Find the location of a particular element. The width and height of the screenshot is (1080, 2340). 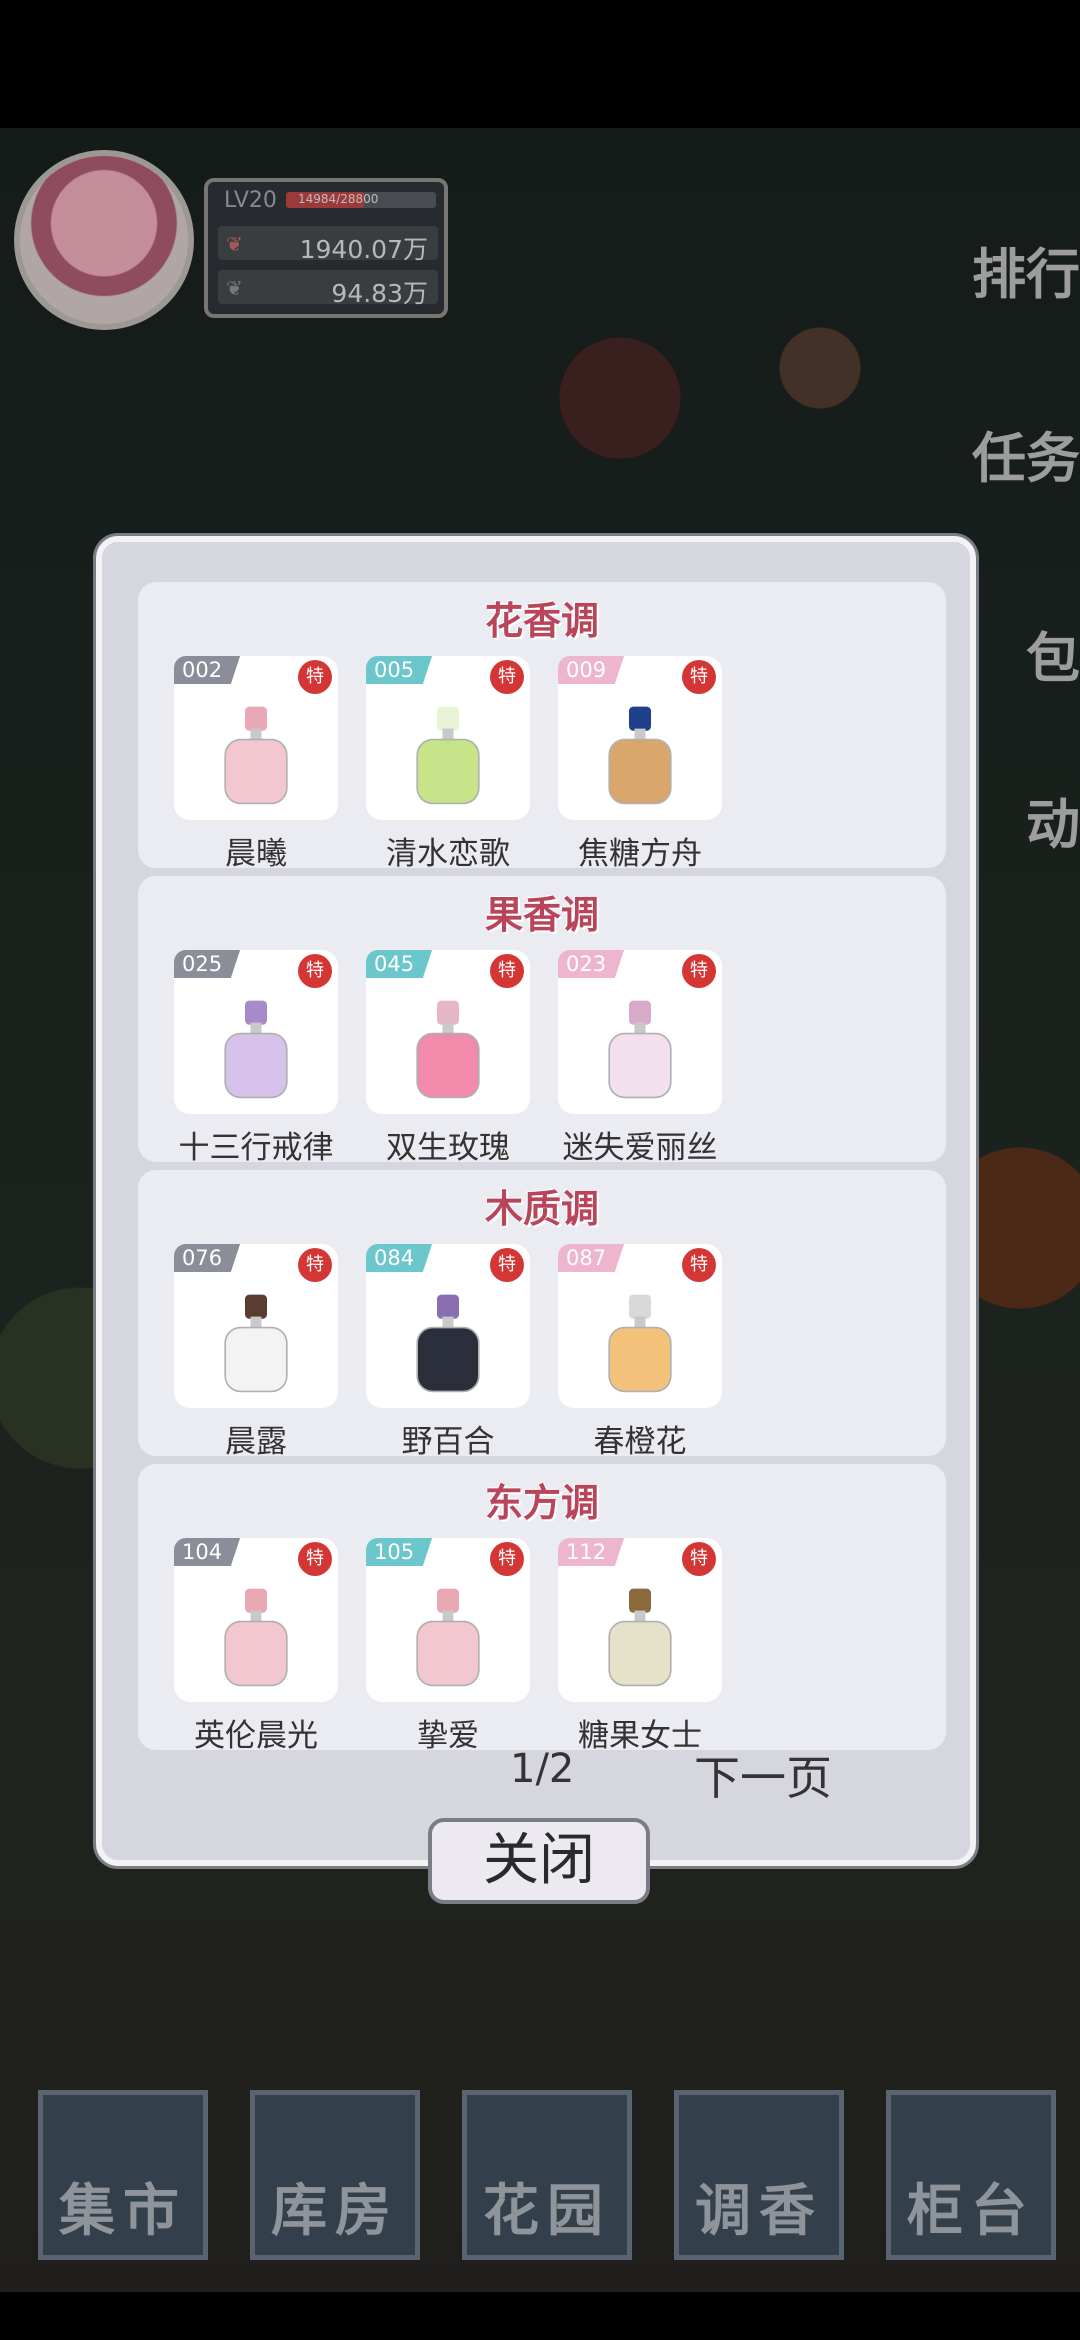

page-indicator: 1/2 is located at coordinates (542, 1769).